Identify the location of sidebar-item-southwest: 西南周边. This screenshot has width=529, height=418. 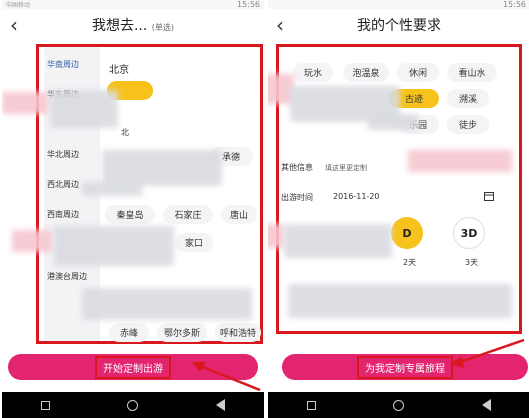
(72, 214).